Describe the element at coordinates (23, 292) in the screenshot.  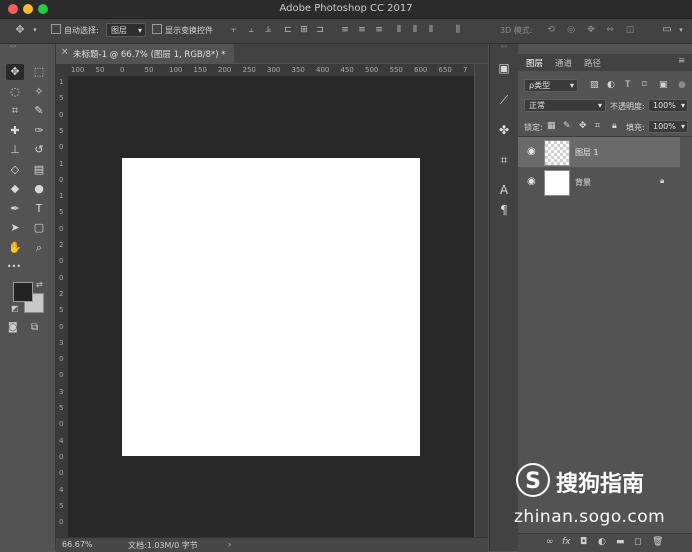
I see `foreground-color-swatch` at that location.